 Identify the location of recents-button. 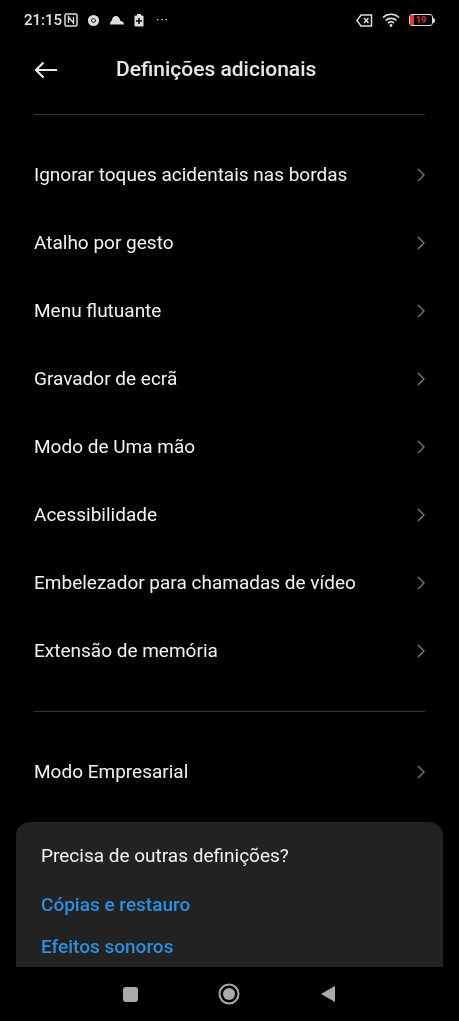
(130, 994).